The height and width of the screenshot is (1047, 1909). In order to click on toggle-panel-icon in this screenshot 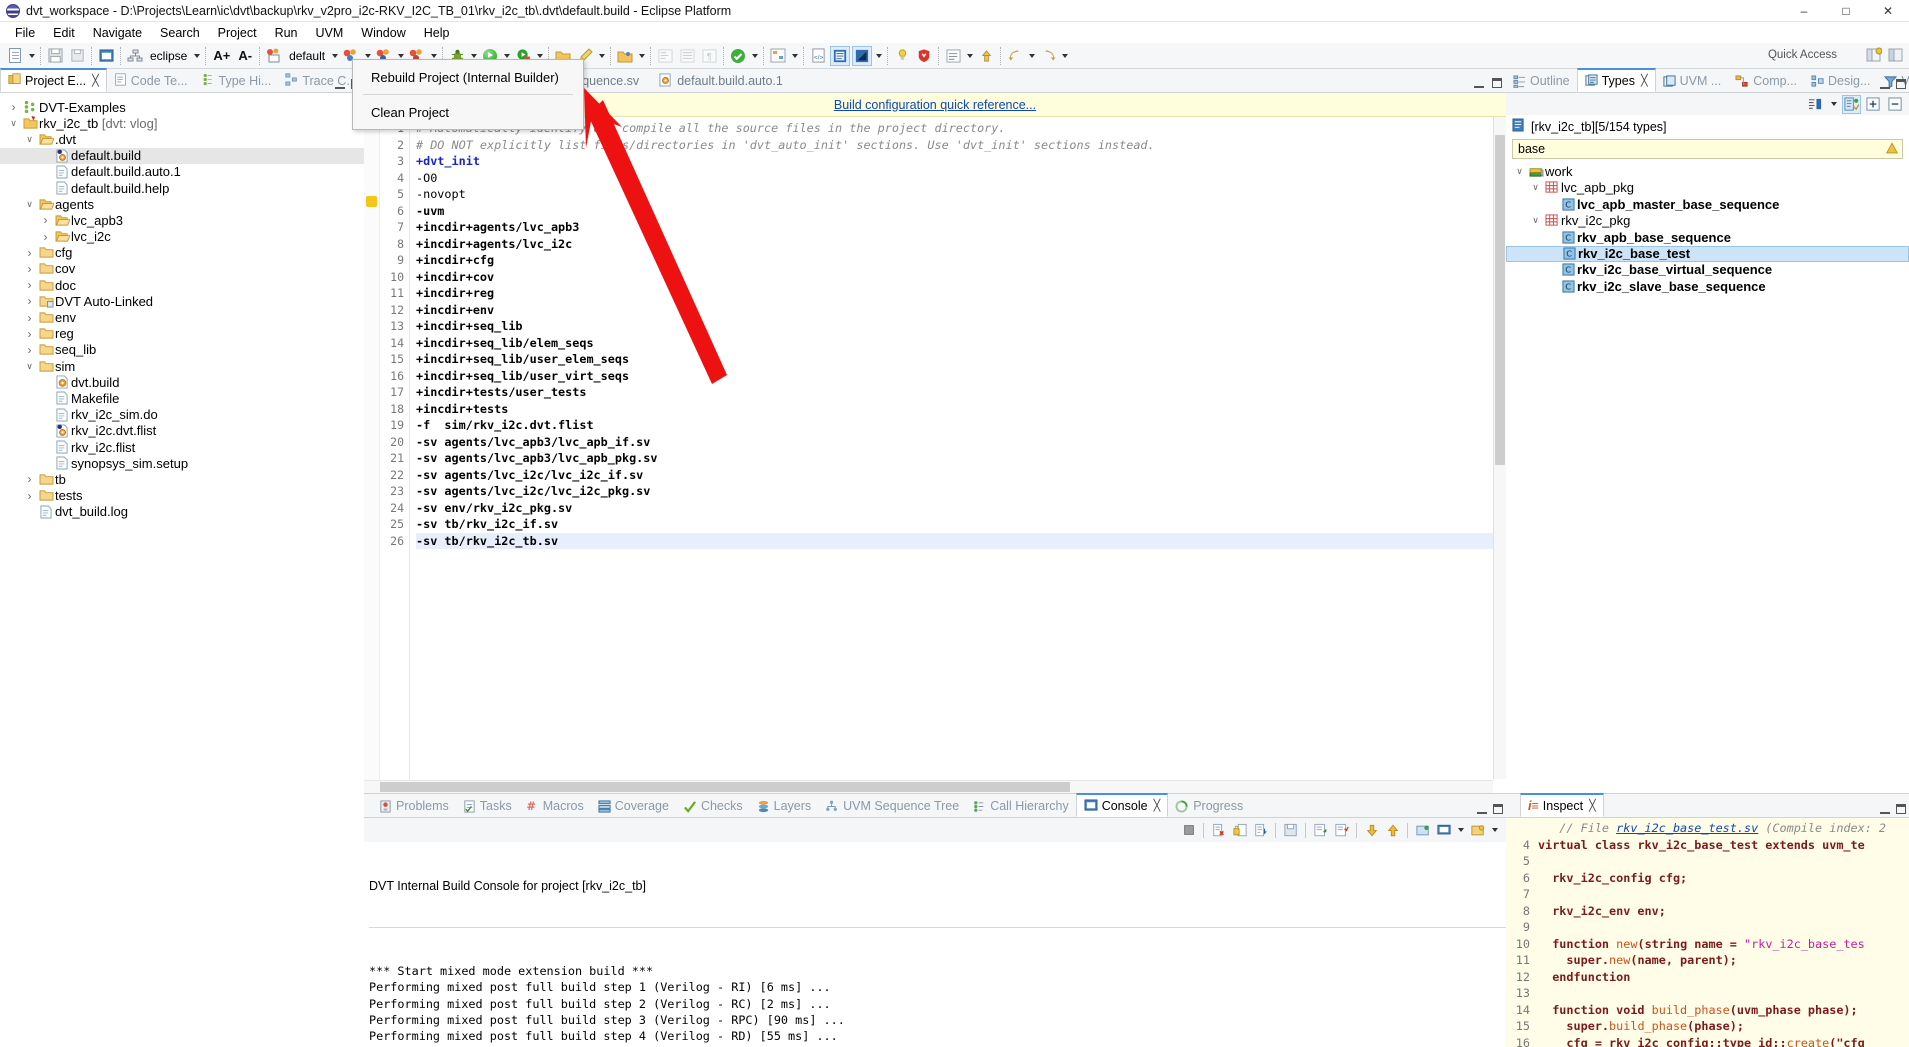, I will do `click(840, 55)`.